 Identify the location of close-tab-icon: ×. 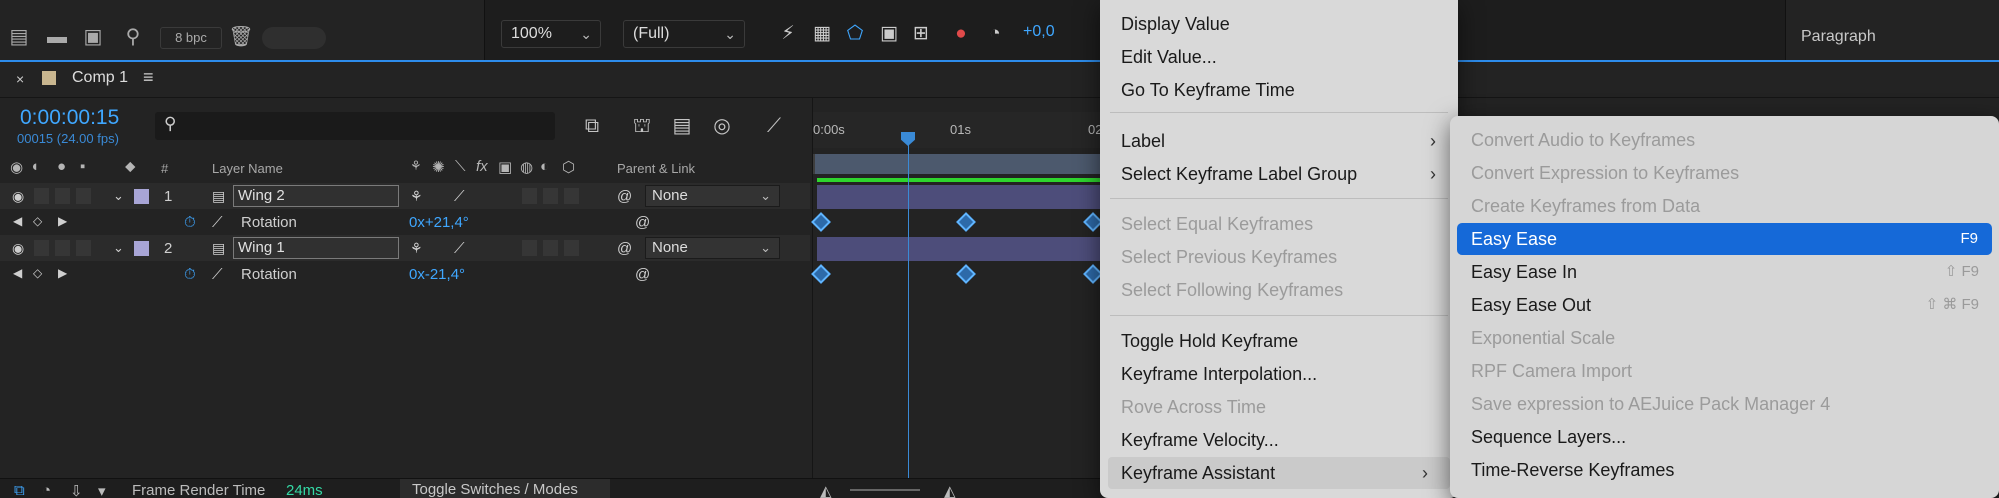
(20, 79).